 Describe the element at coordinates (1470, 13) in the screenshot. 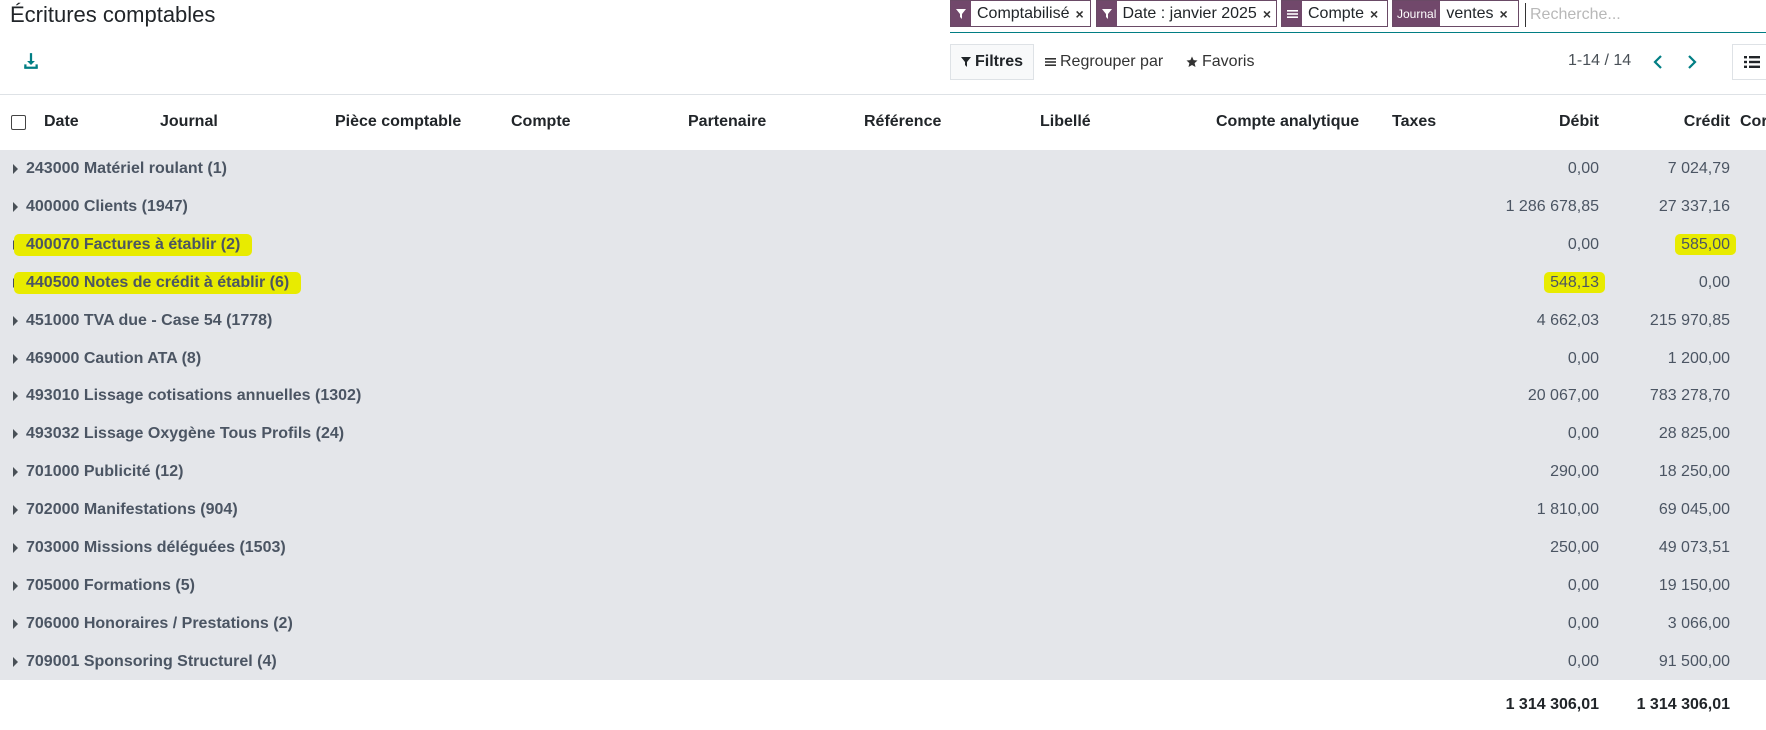

I see `facet-value: ventes` at that location.